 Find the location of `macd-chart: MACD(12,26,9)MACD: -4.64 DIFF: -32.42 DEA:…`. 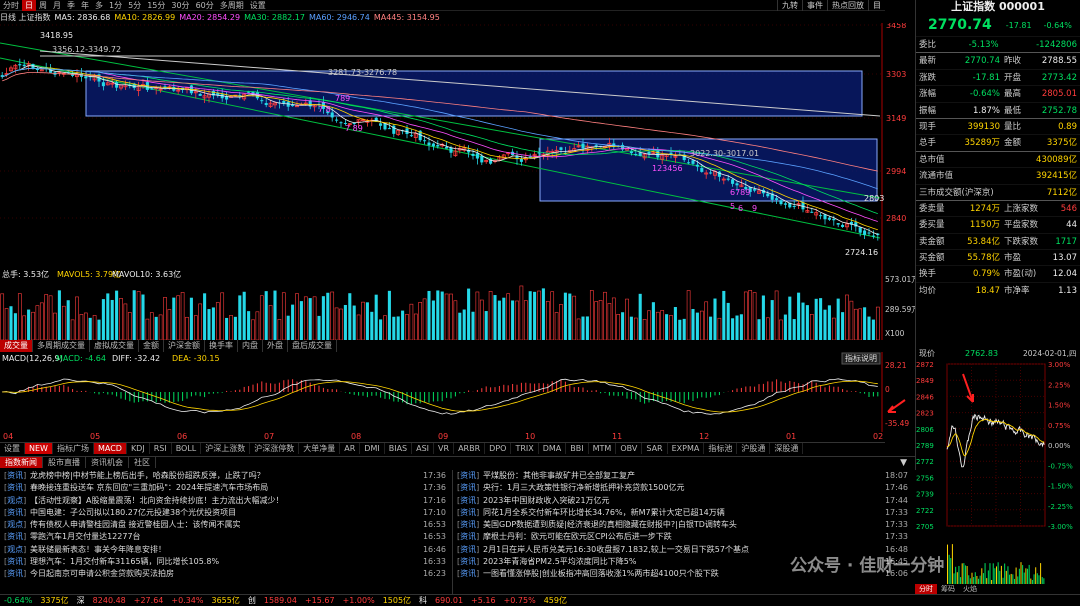

macd-chart: MACD(12,26,9)MACD: -4.64 DIFF: -32.42 DEA:… is located at coordinates (457, 397).